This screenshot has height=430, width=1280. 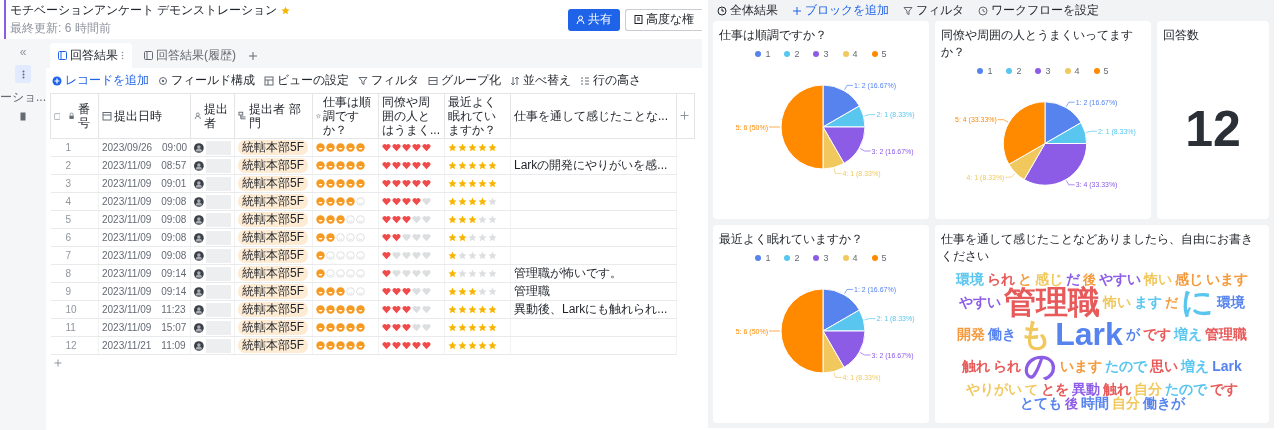 What do you see at coordinates (540, 80) in the screenshot?
I see `toolbar-button: 並べ替え` at bounding box center [540, 80].